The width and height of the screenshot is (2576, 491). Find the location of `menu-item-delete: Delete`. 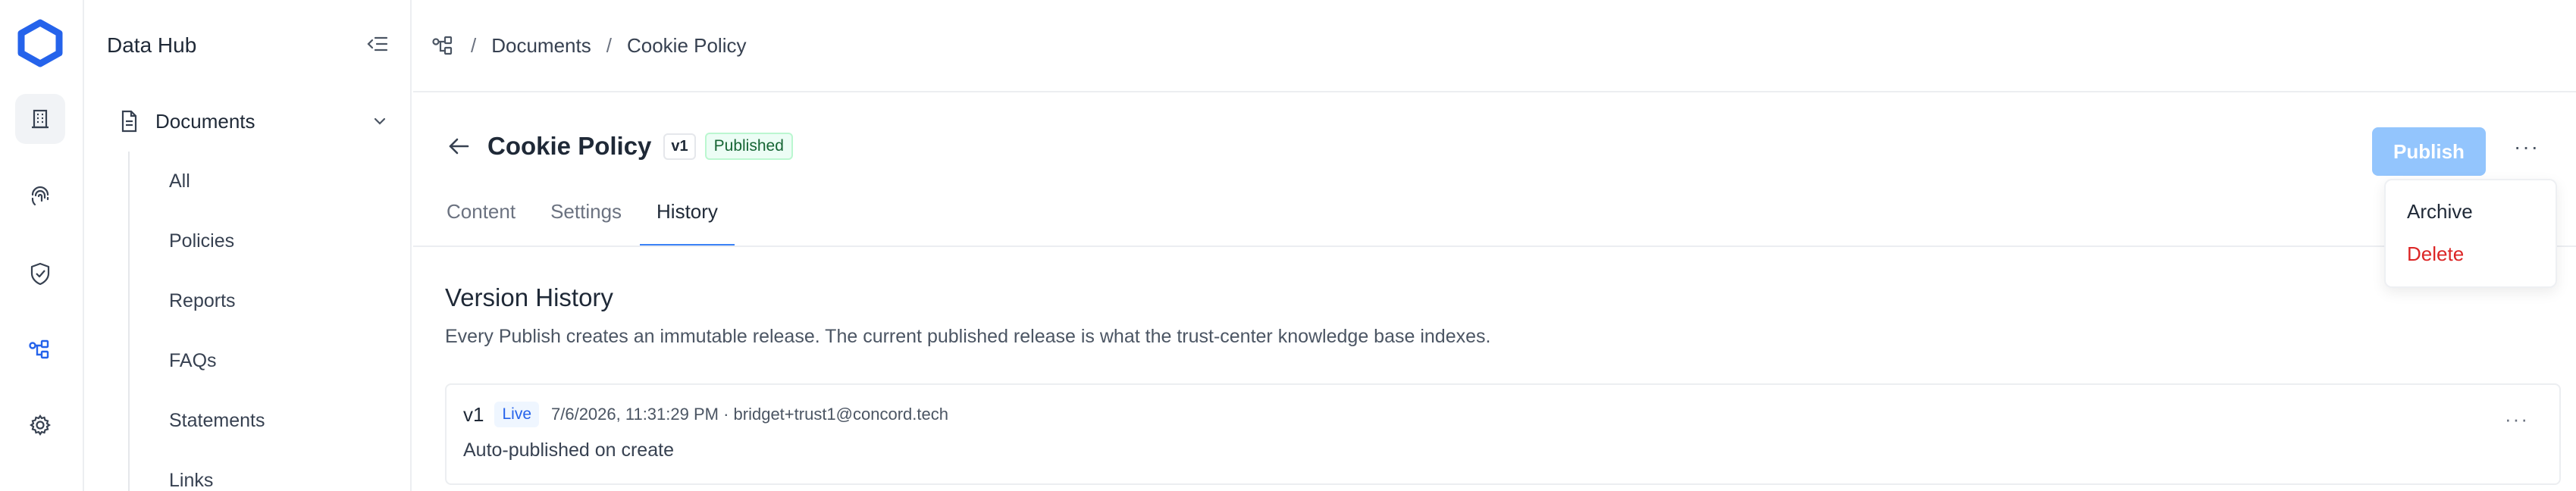

menu-item-delete: Delete is located at coordinates (2435, 254).